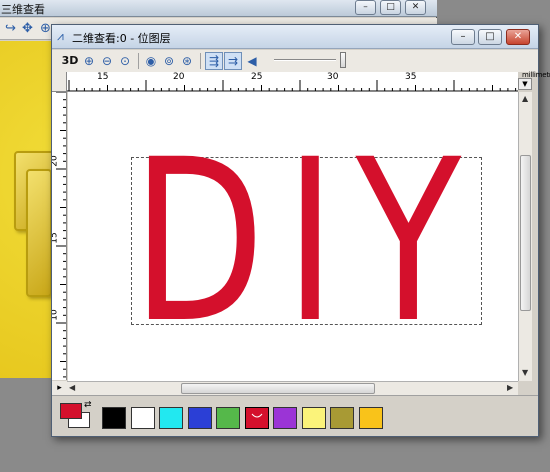 Image resolution: width=550 pixels, height=472 pixels. Describe the element at coordinates (23, 9) in the screenshot. I see `background-window-title: 三维查看` at that location.